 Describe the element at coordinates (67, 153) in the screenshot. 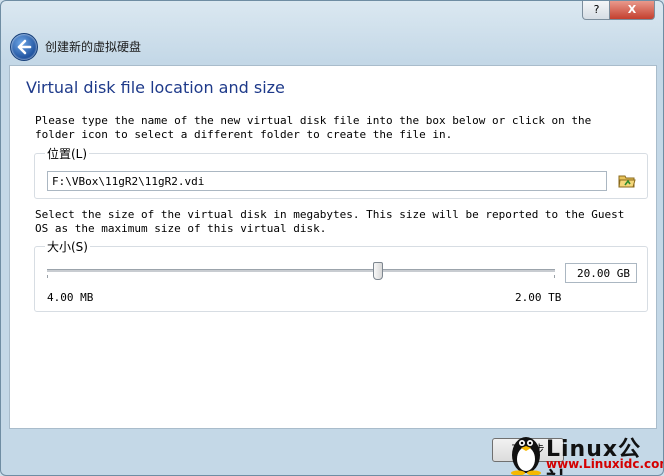

I see `location-group-label: 位置(L)` at that location.